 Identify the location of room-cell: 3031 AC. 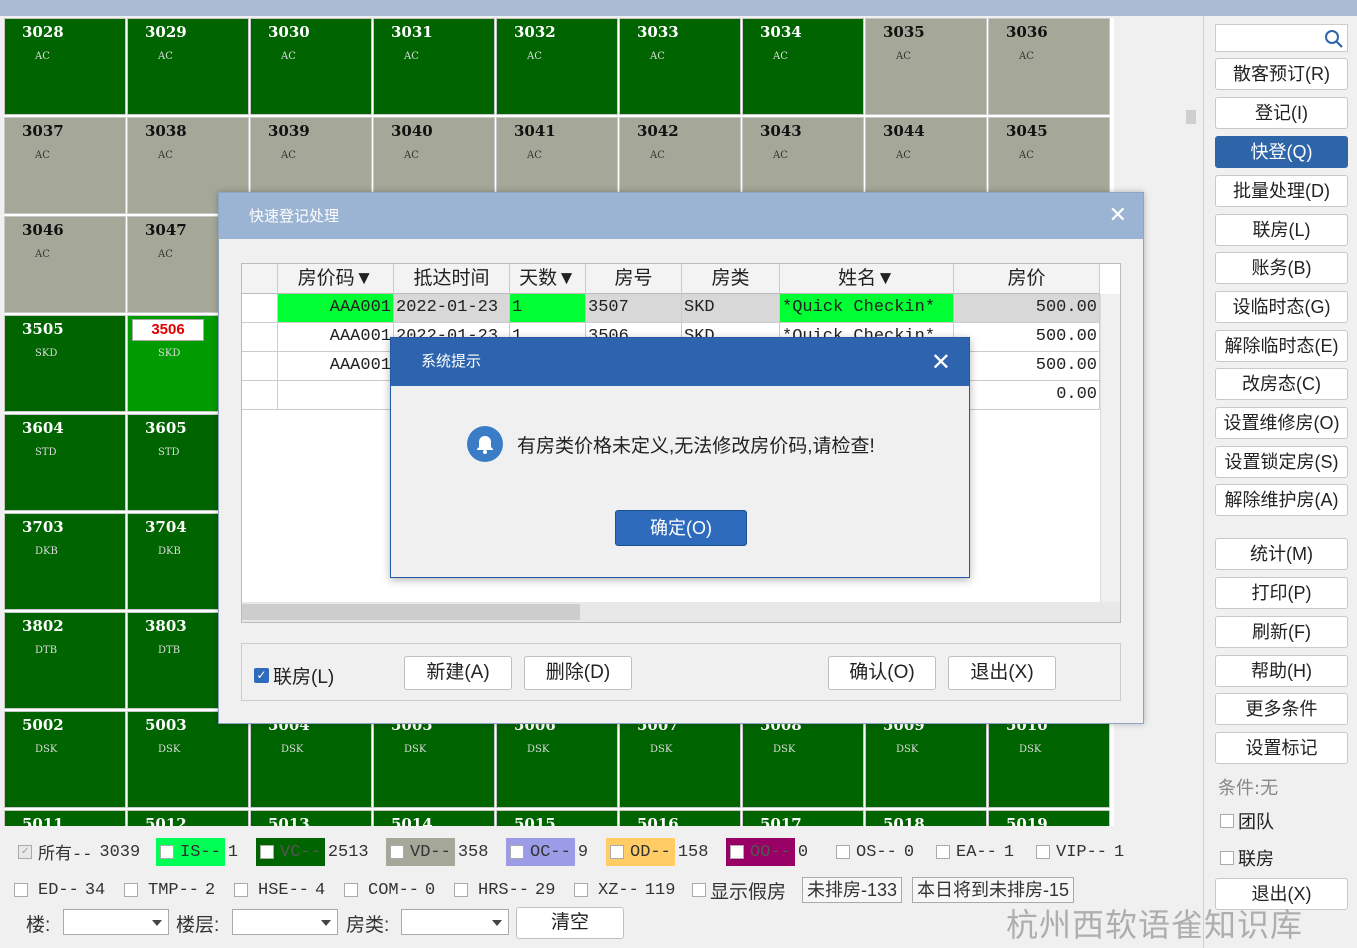
(434, 66).